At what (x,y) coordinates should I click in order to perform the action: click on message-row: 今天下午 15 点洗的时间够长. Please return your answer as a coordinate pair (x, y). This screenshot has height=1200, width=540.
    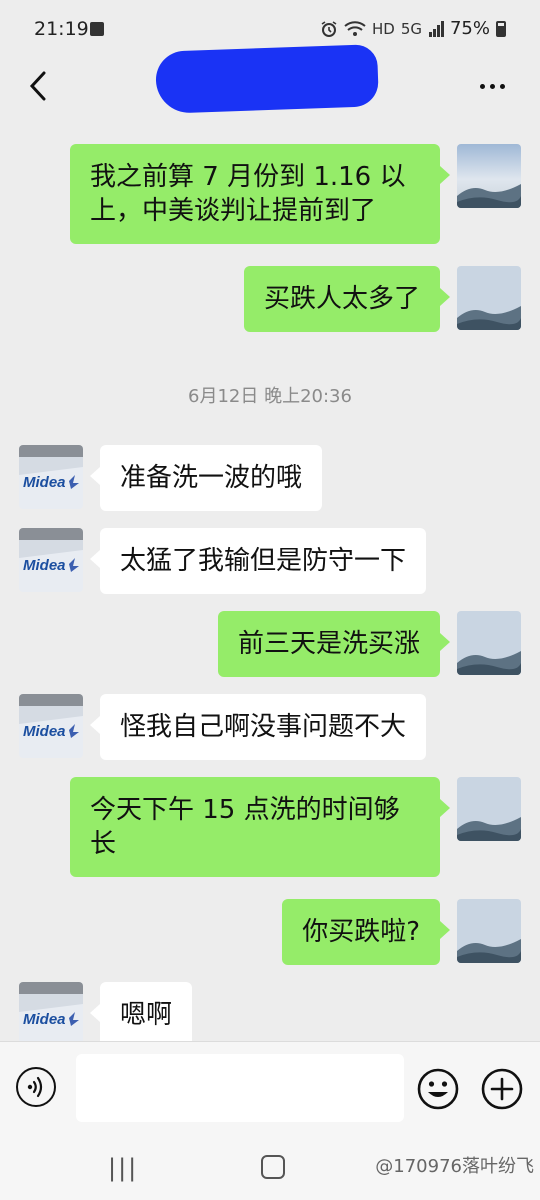
    Looking at the image, I should click on (270, 827).